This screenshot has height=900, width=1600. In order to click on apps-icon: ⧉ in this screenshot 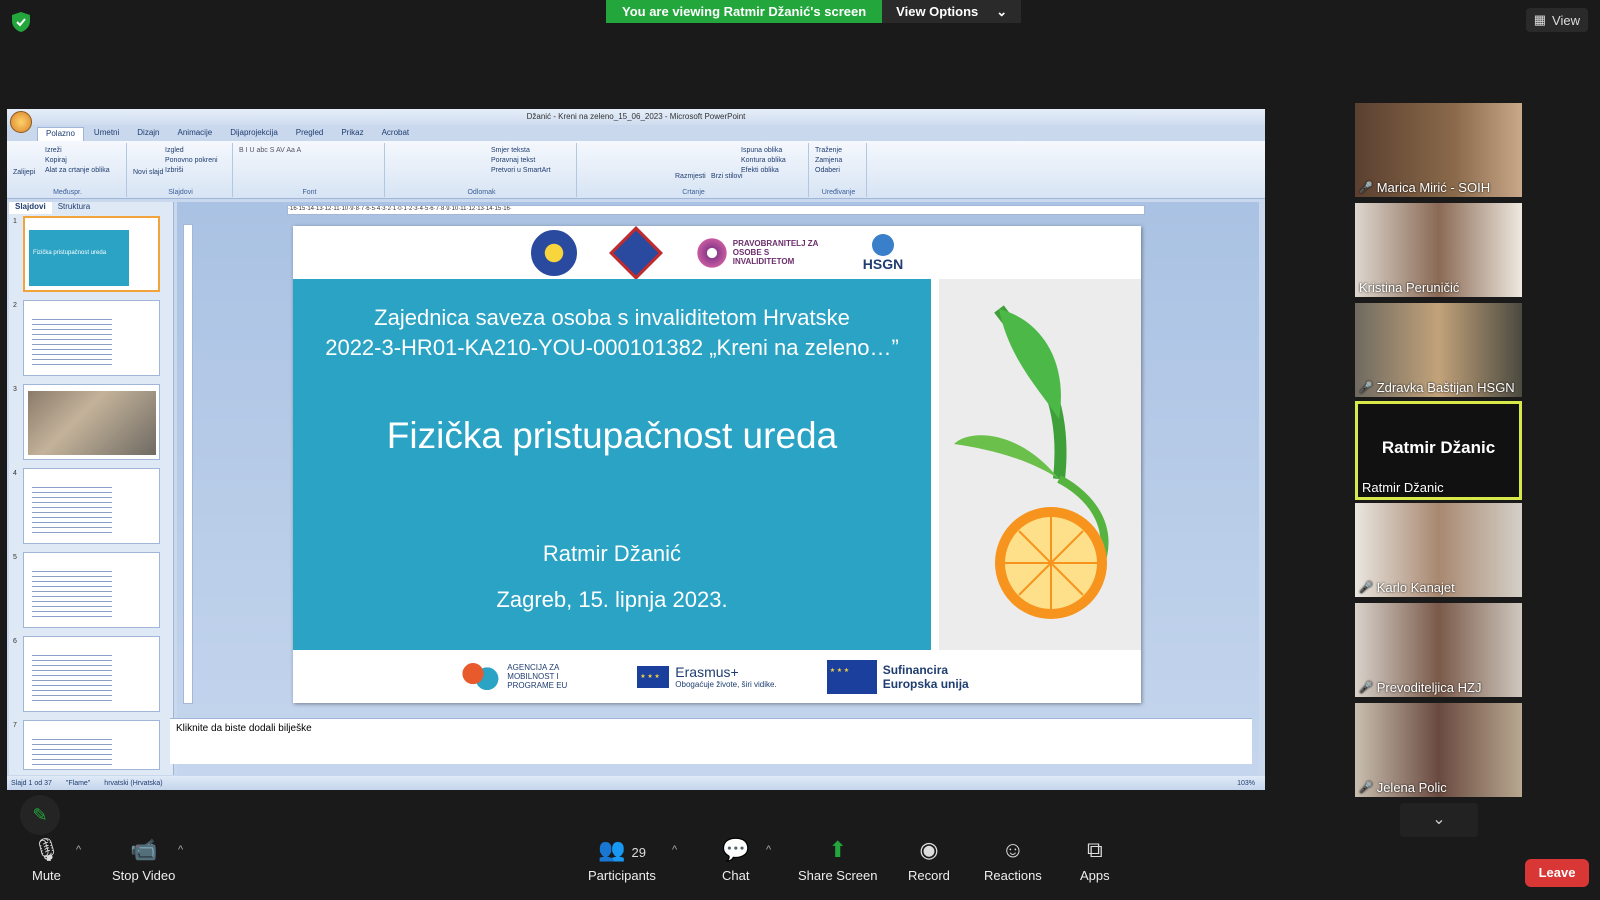, I will do `click(1094, 849)`.